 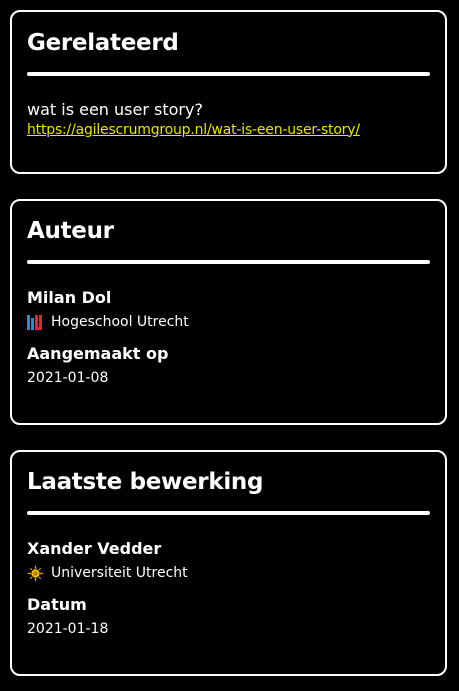 I want to click on author-organisation: Hogeschool Utrecht, so click(x=228, y=322).